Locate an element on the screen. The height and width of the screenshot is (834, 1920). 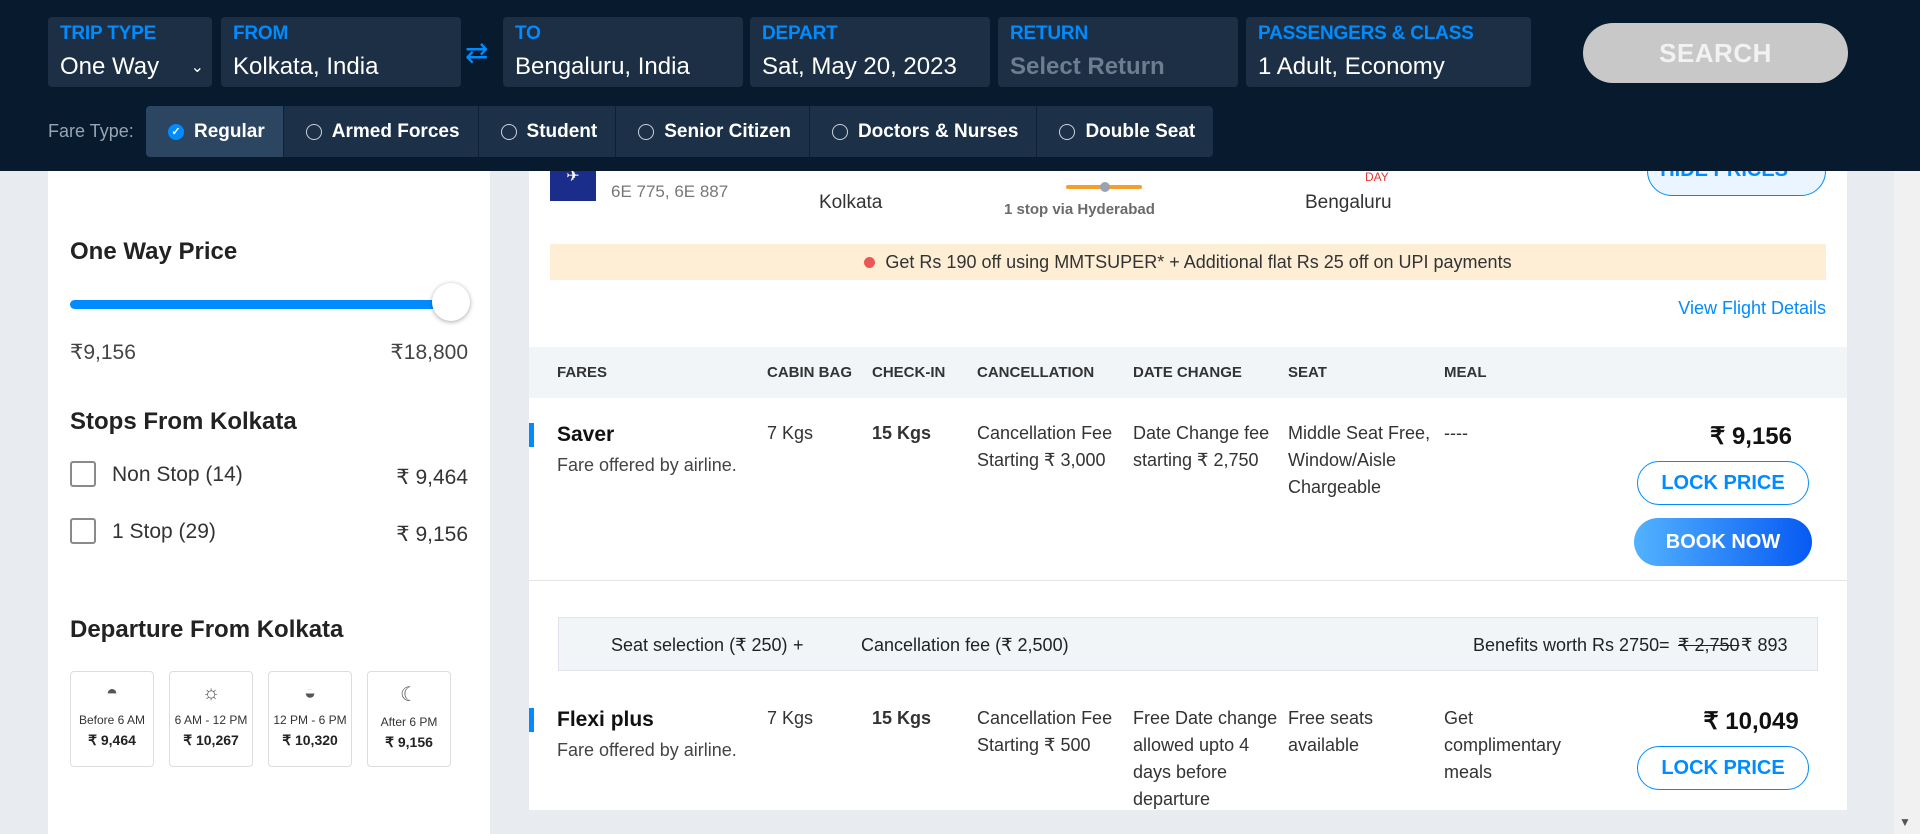
fare-option-label: Double Seat is located at coordinates (1140, 131).